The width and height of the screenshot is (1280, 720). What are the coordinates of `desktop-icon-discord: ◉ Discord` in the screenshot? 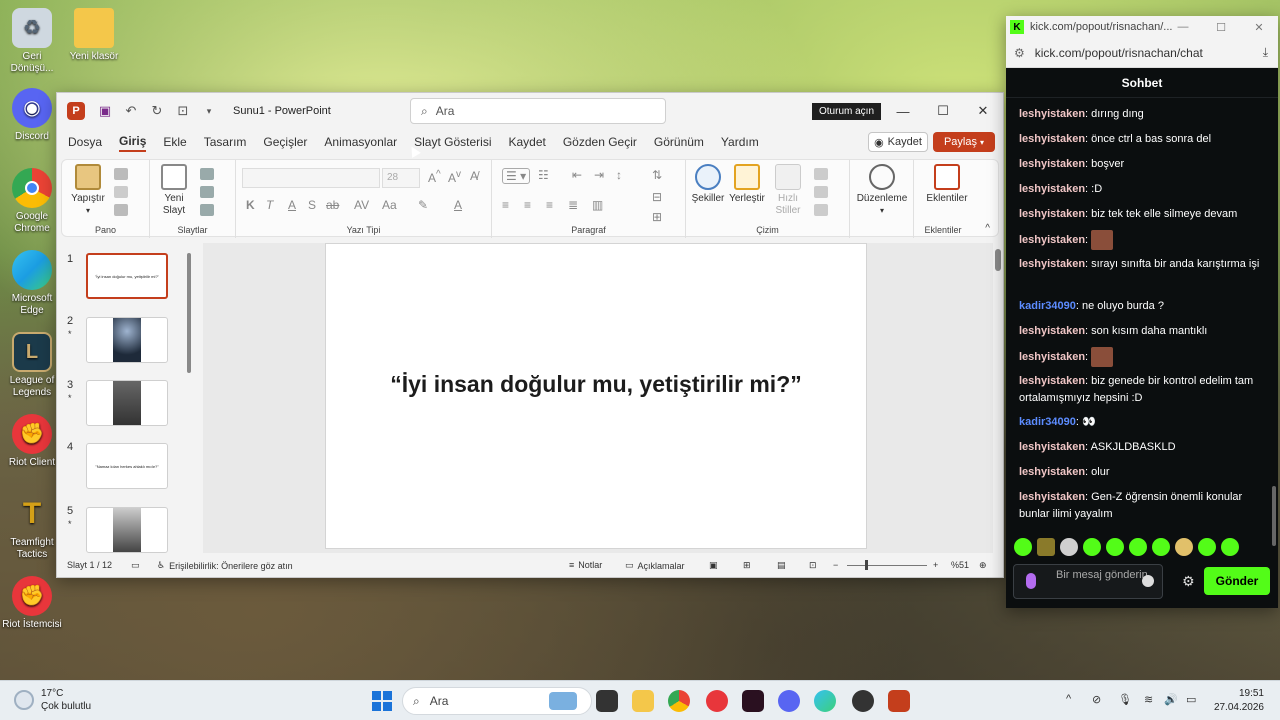 It's located at (32, 115).